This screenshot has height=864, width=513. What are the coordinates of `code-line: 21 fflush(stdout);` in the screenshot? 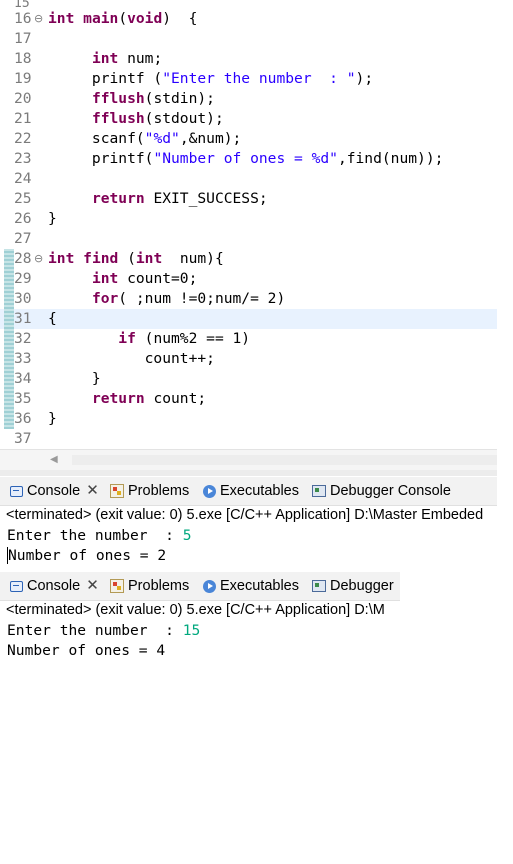 It's located at (248, 119).